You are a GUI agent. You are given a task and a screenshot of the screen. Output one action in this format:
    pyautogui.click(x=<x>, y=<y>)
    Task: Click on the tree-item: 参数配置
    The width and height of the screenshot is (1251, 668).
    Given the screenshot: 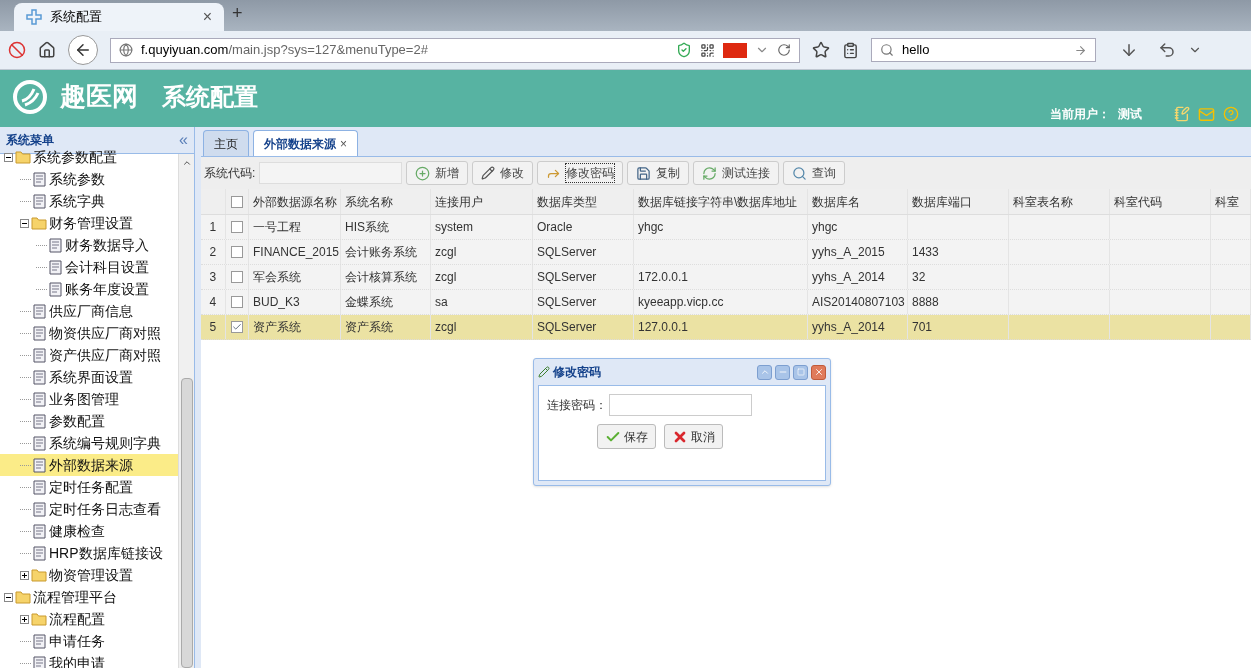 What is the action you would take?
    pyautogui.click(x=89, y=421)
    